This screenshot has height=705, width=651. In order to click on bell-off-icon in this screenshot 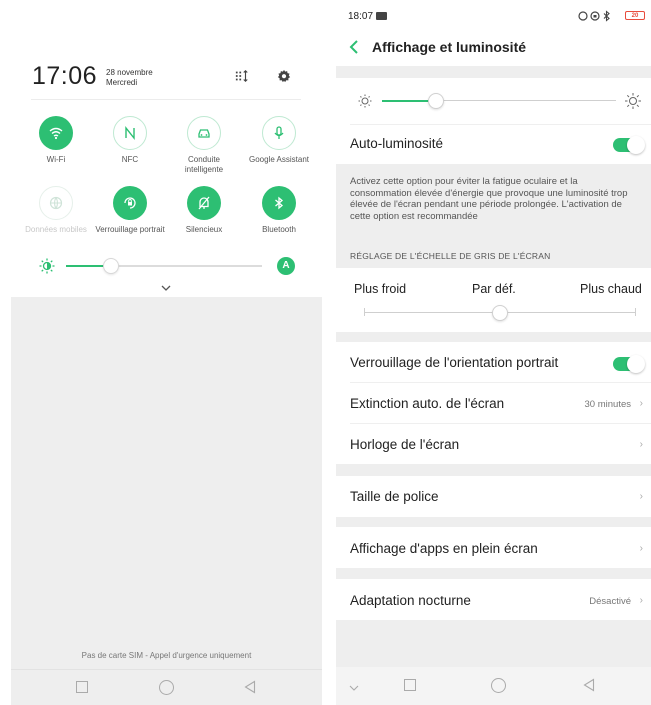, I will do `click(204, 203)`.